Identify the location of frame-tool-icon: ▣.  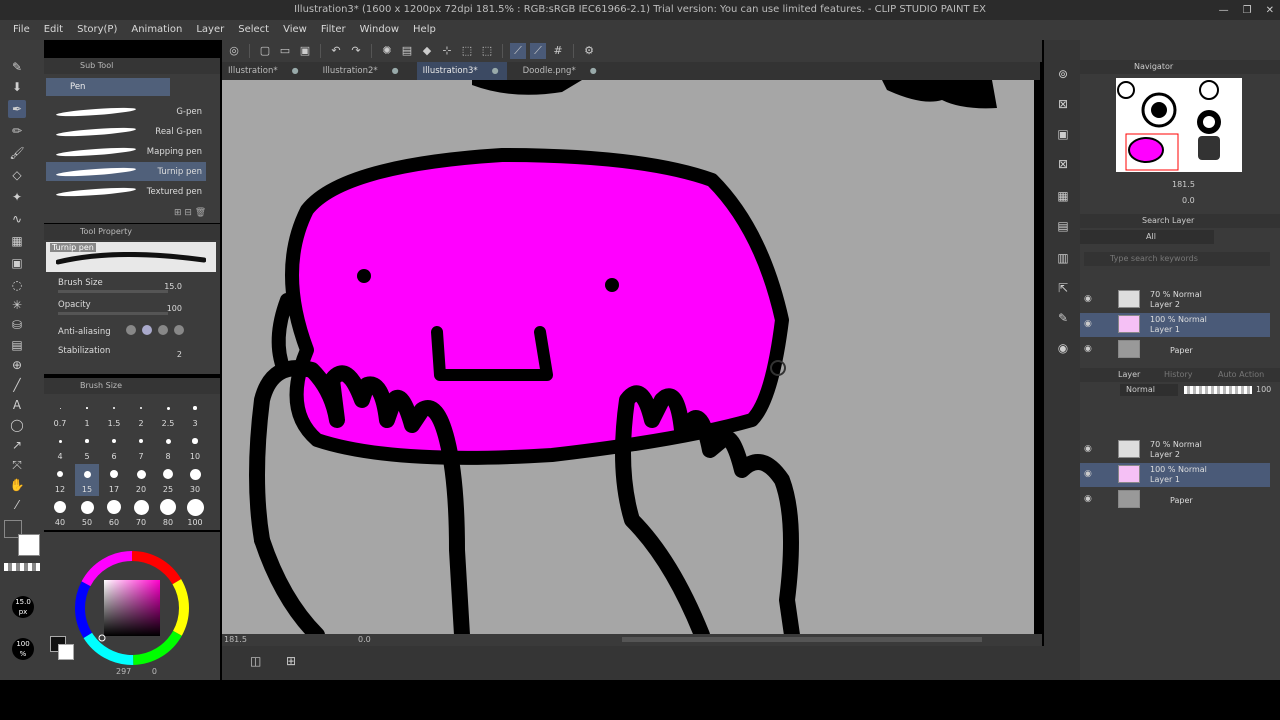
(17, 263).